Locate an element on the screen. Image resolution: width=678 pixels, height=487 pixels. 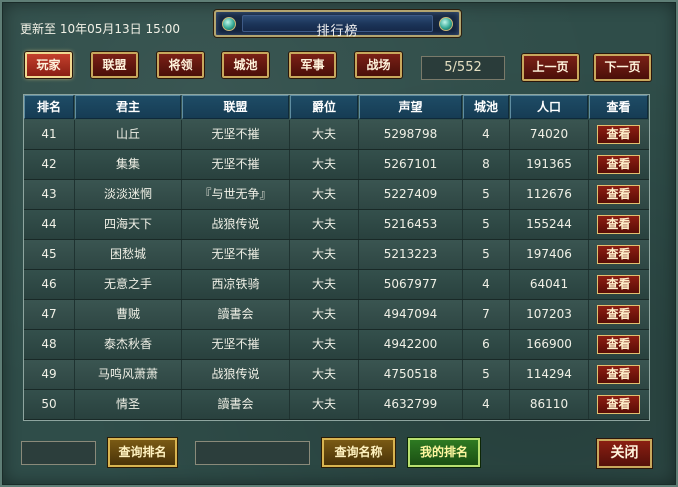
table-row: 49 马鸣风萧萧 战狼传说 大夫 4750518 5 114294 查看 is located at coordinates (336, 375).